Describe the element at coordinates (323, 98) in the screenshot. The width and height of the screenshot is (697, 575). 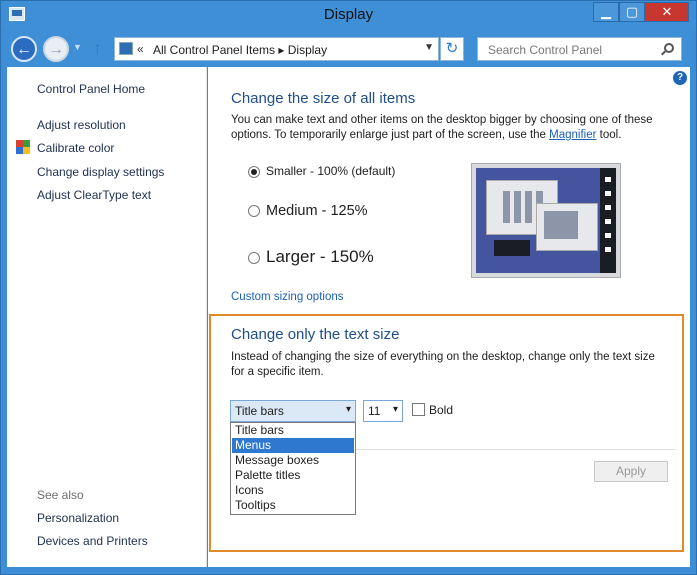
I see `size-heading: Change the size of all items` at that location.